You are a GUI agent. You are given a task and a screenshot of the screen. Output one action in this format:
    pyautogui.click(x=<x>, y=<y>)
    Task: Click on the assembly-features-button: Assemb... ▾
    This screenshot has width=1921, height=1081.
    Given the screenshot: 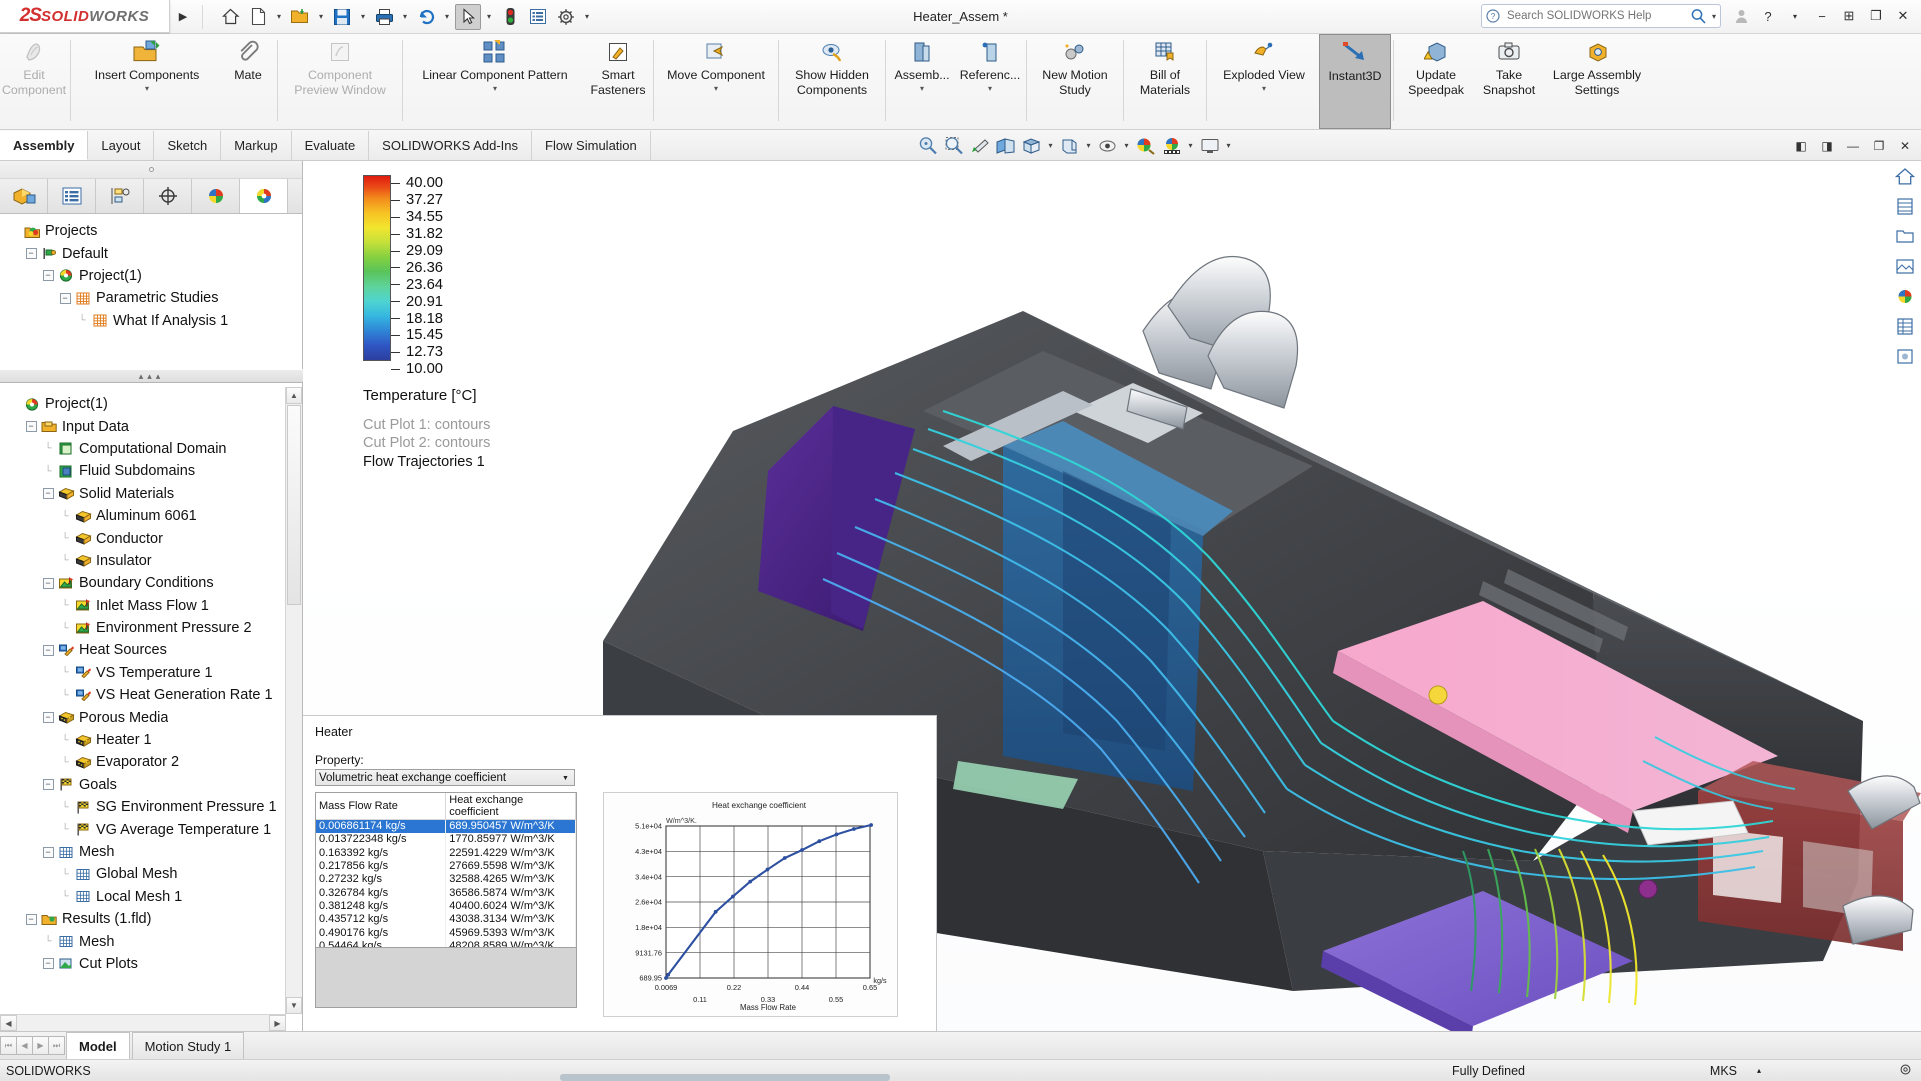 What is the action you would take?
    pyautogui.click(x=922, y=81)
    